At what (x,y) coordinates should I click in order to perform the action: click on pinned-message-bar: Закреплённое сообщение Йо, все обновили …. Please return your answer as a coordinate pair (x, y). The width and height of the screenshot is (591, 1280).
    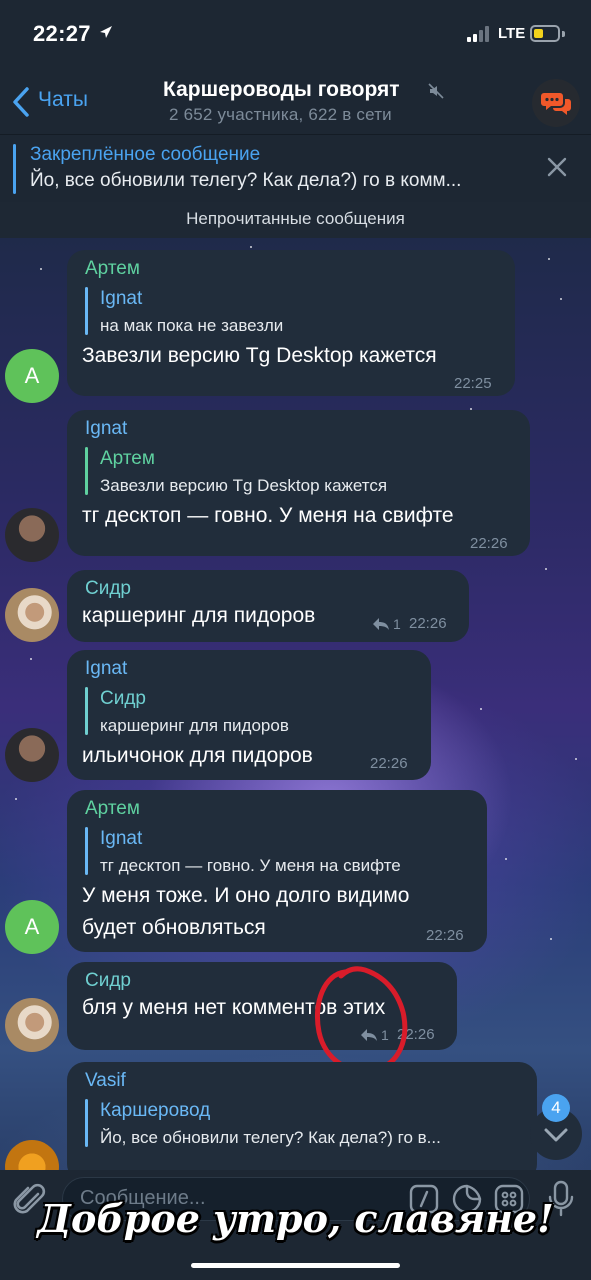
    Looking at the image, I should click on (295, 168).